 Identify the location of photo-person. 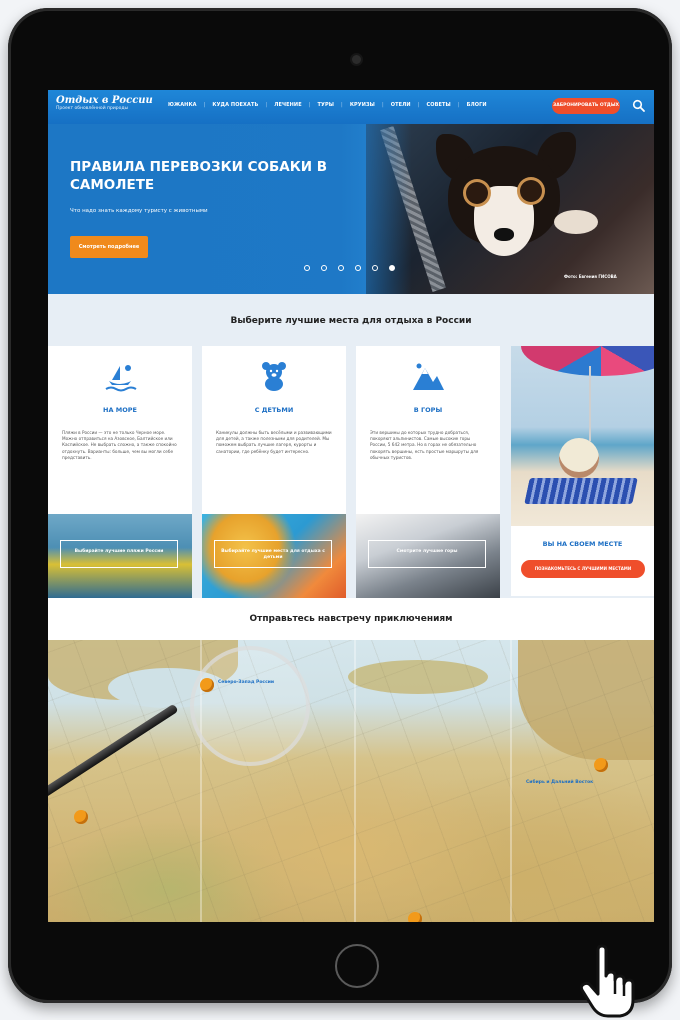
(579, 458).